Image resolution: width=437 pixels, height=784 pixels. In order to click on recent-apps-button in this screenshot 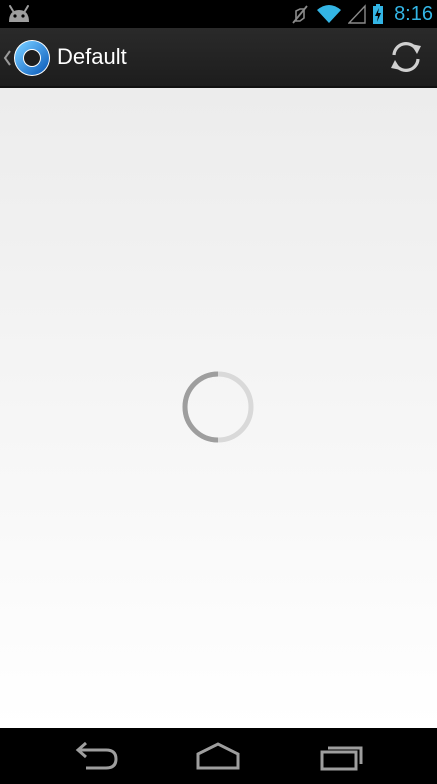, I will do `click(342, 756)`.